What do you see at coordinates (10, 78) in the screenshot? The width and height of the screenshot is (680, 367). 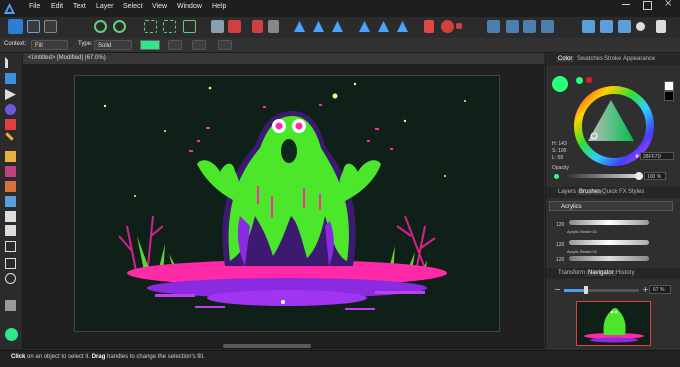 I see `artboard-tool-icon` at bounding box center [10, 78].